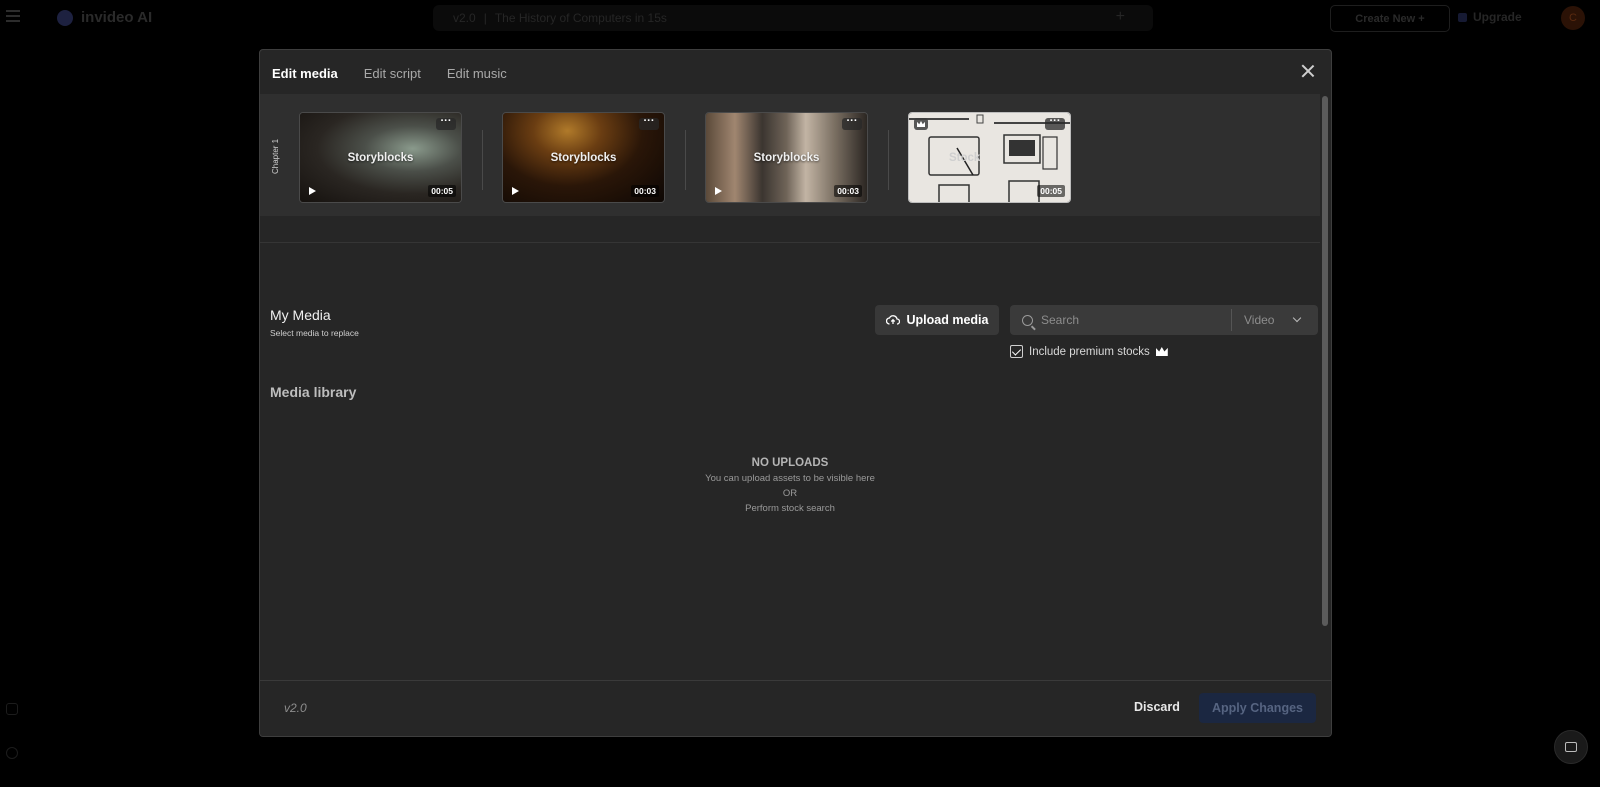 Image resolution: width=1600 pixels, height=787 pixels. I want to click on chevron-down-icon, so click(1297, 318).